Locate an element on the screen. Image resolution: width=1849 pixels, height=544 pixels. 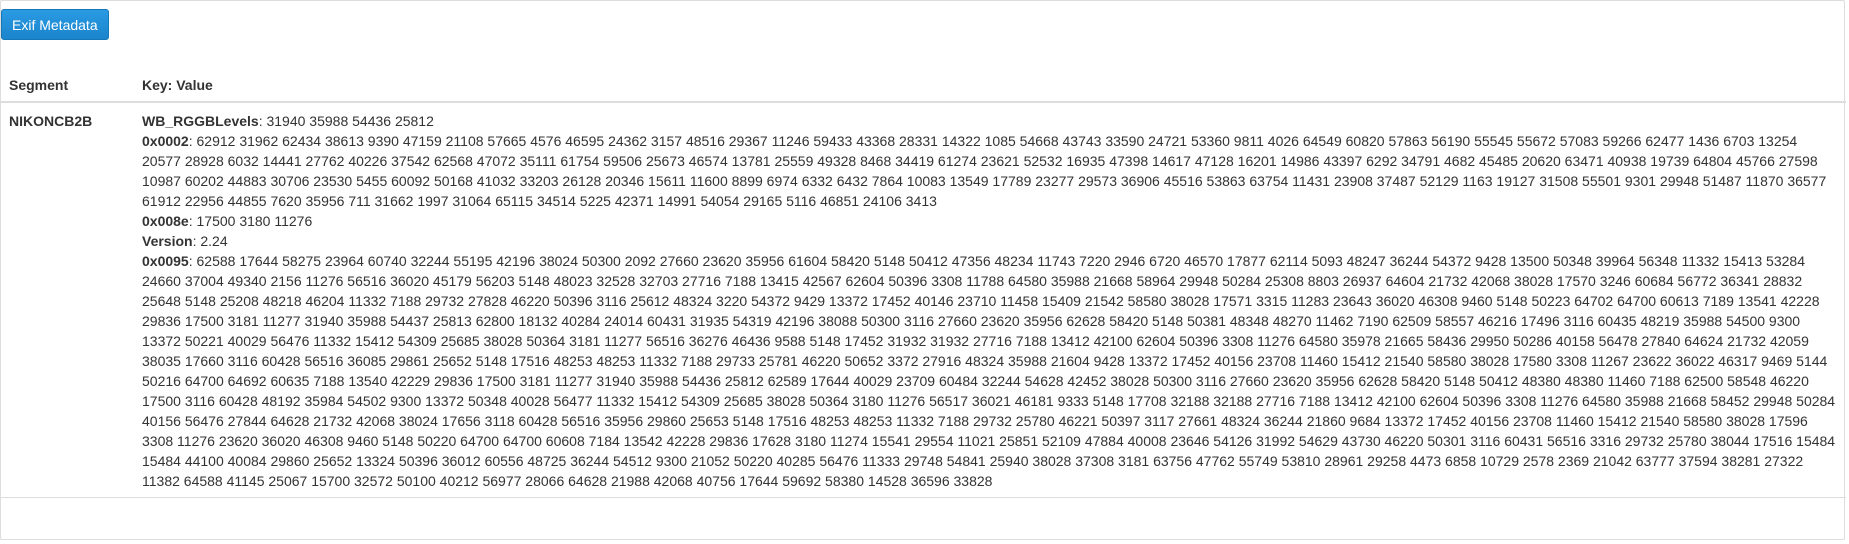
kv-key: Version is located at coordinates (167, 241).